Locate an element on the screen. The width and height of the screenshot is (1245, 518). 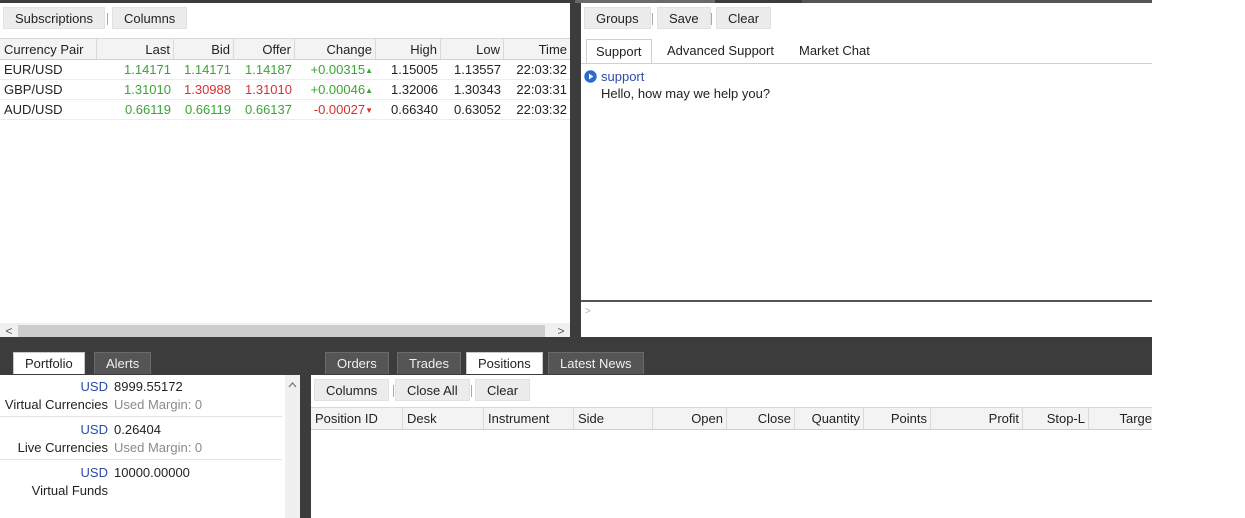
high-price: 0.66340 is located at coordinates (414, 109).